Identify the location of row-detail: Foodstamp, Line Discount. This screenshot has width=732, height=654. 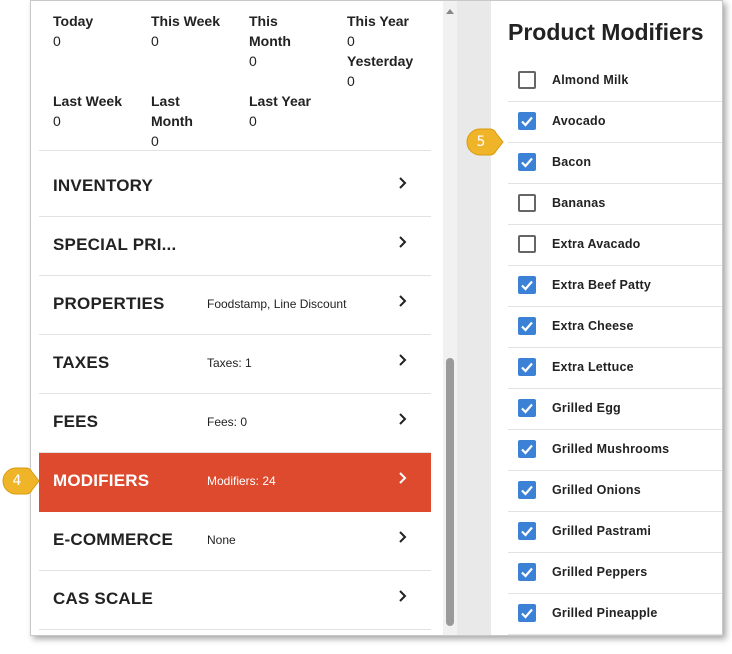
(277, 304).